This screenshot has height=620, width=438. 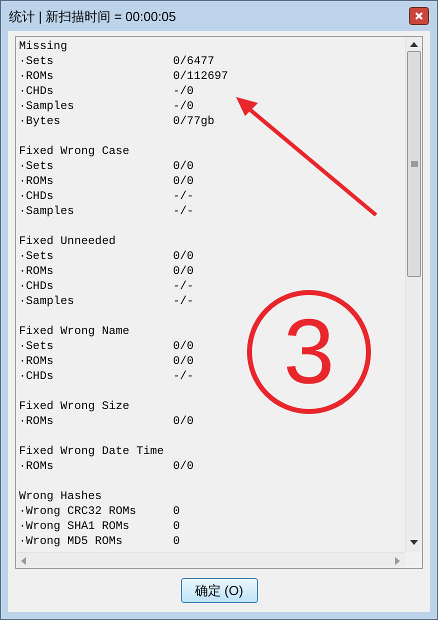 What do you see at coordinates (78, 511) in the screenshot?
I see `stat-label: ·Wrong CRC32 ROMs` at bounding box center [78, 511].